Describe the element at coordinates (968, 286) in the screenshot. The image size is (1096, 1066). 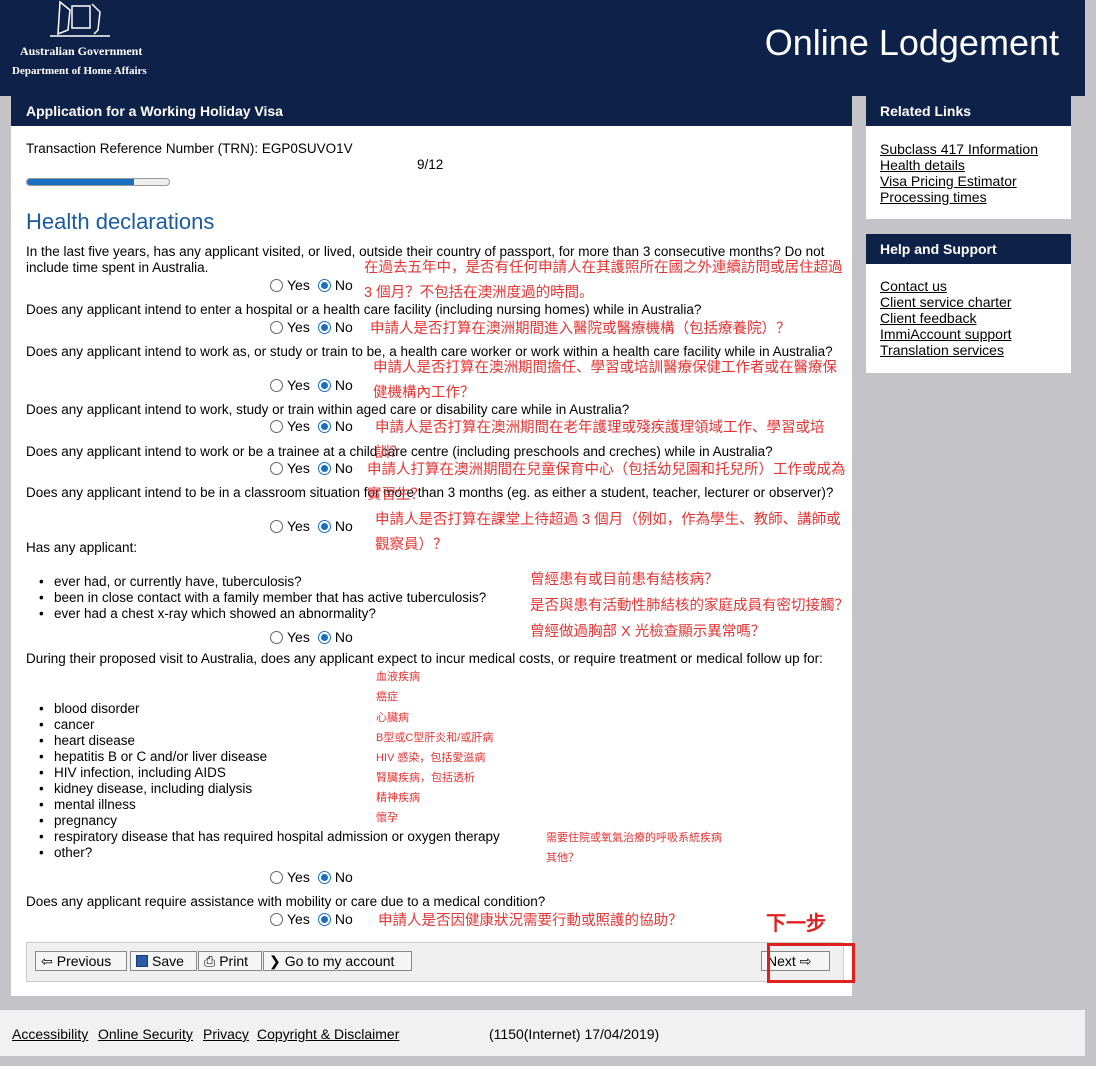
I see `link-contact-us: Contact us` at that location.